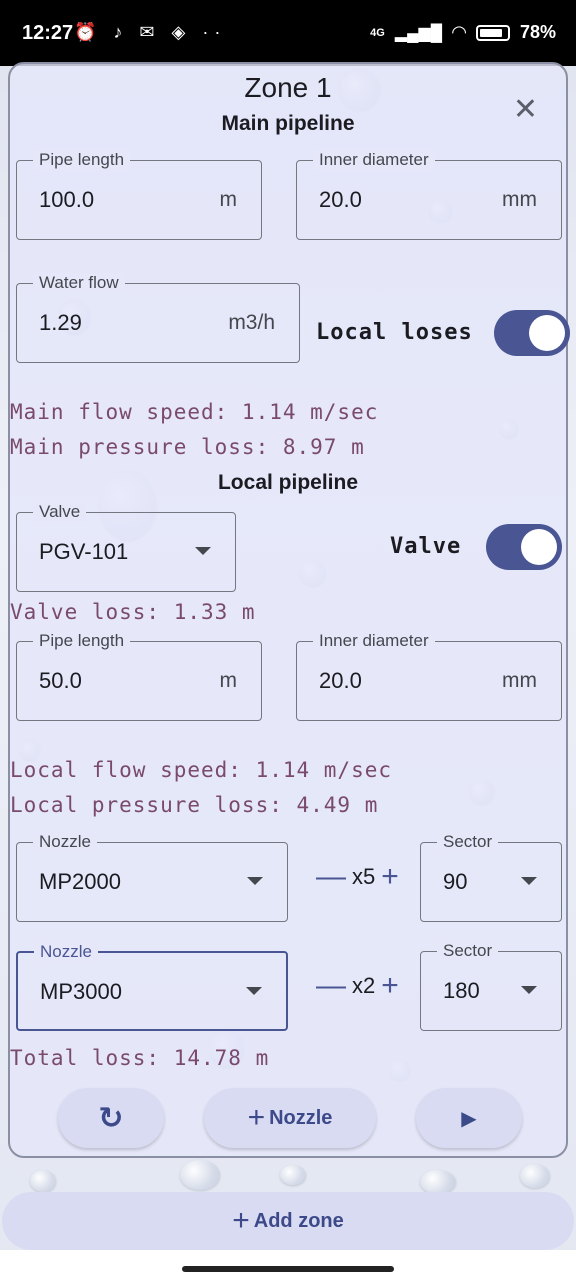 The height and width of the screenshot is (1280, 576). I want to click on nozzle-count: x5, so click(364, 876).